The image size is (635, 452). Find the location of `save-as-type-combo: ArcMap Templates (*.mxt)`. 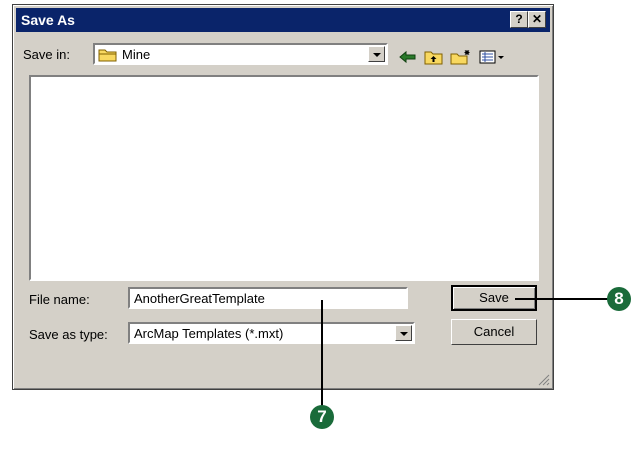

save-as-type-combo: ArcMap Templates (*.mxt) is located at coordinates (271, 333).